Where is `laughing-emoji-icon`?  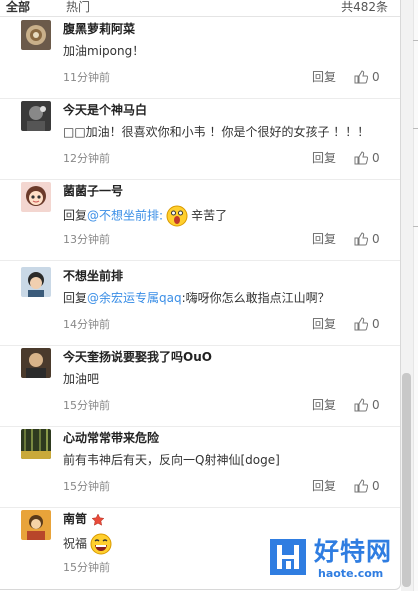 laughing-emoji-icon is located at coordinates (101, 544).